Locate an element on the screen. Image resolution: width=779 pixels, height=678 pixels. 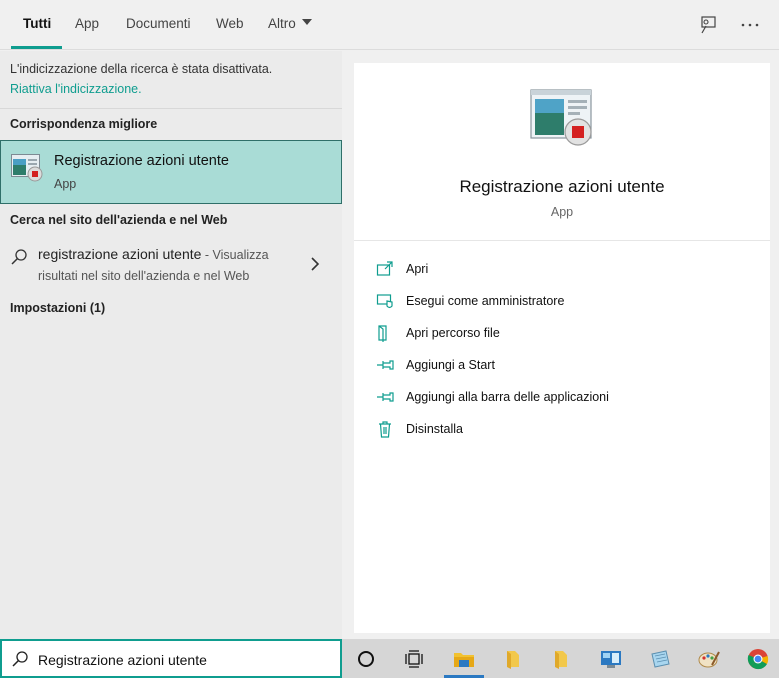
action-pin-to-start: Aggiungi a Start is located at coordinates (562, 365).